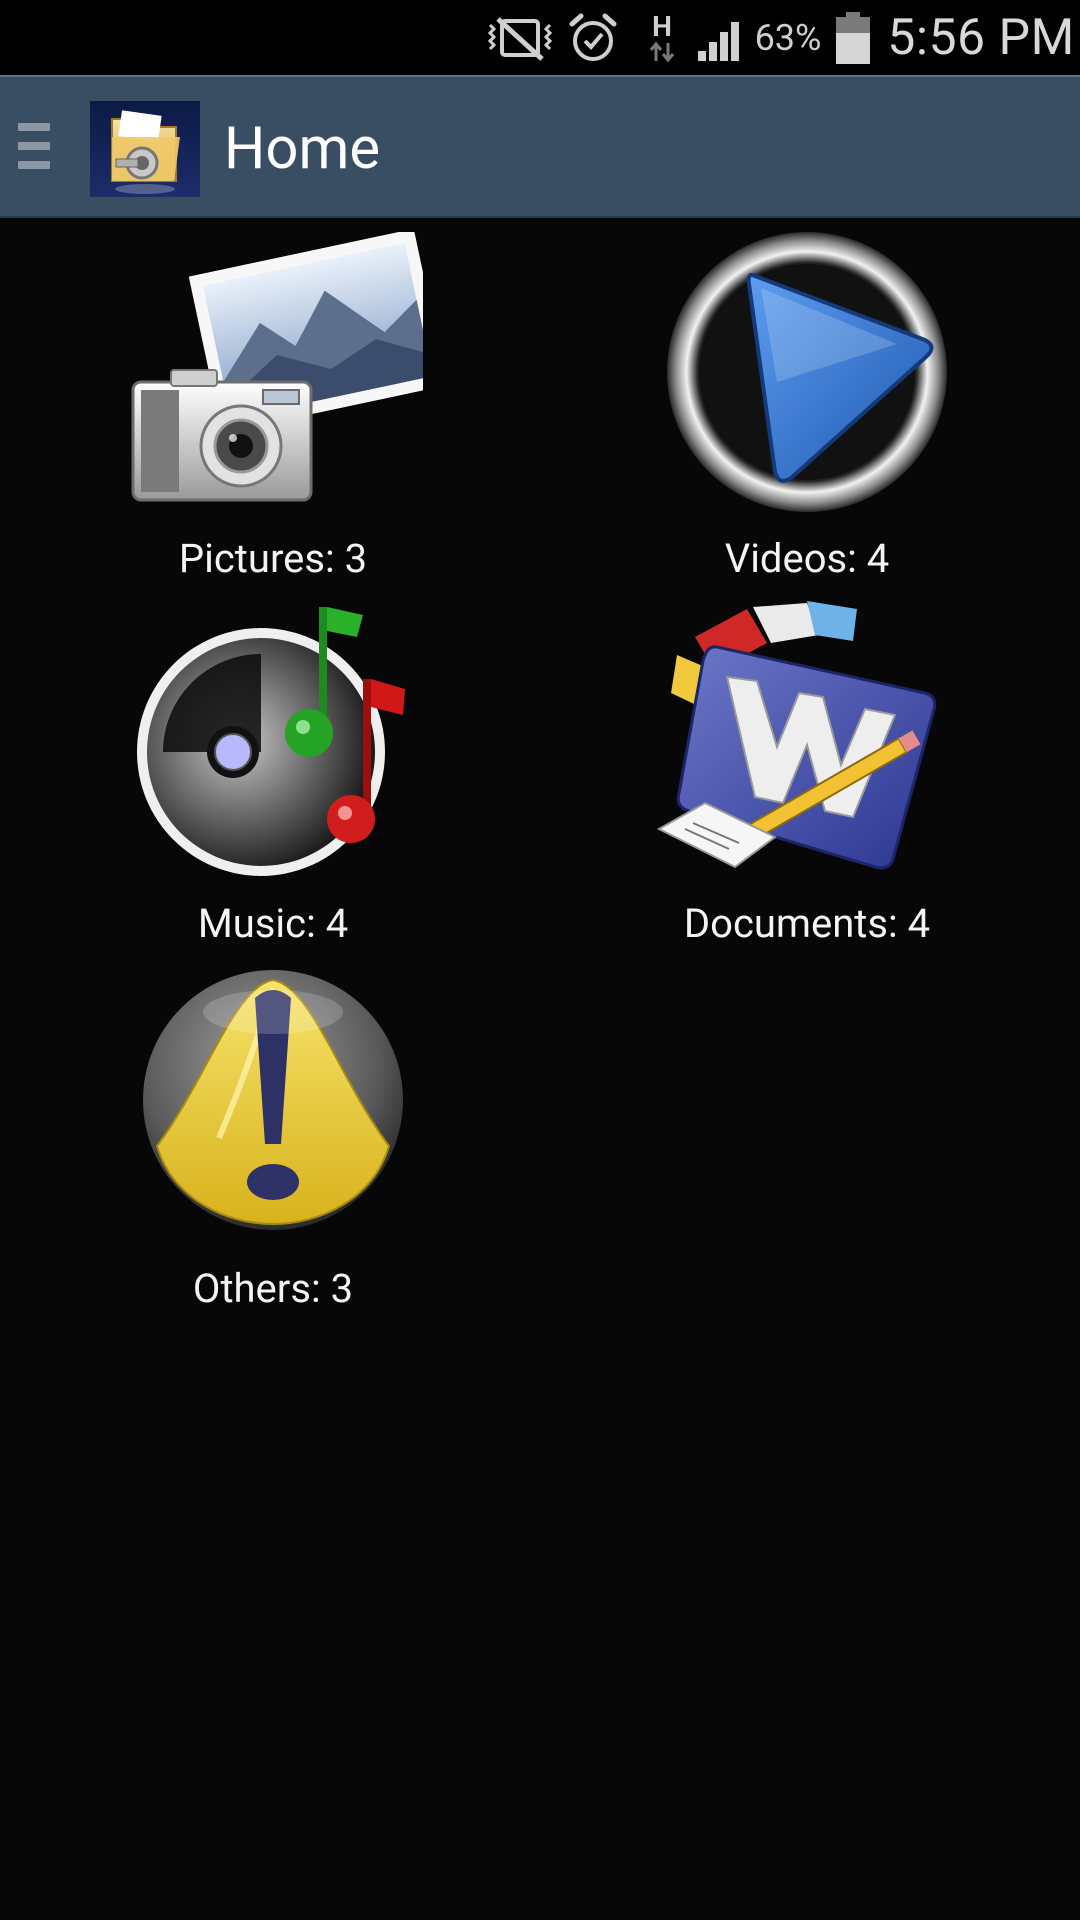  I want to click on category-others: Others: 3, so click(273, 1130).